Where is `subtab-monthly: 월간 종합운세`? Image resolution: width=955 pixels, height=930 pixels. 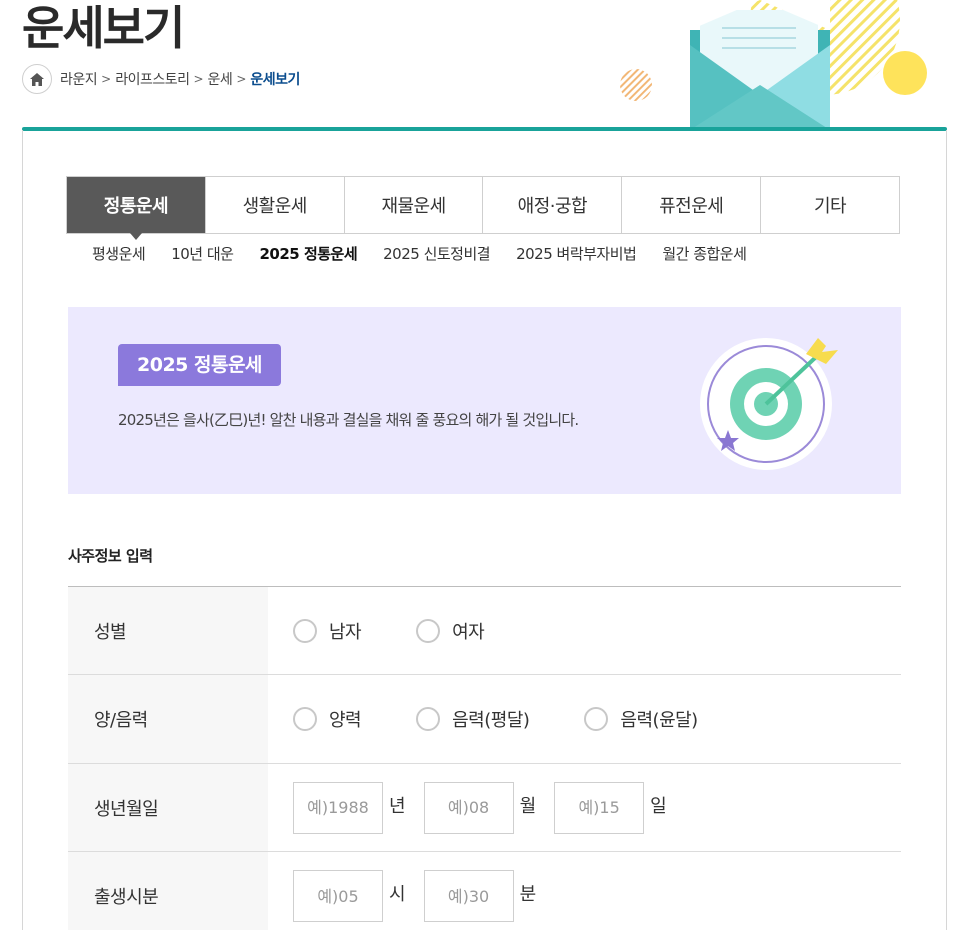
subtab-monthly: 월간 종합운세 is located at coordinates (704, 253).